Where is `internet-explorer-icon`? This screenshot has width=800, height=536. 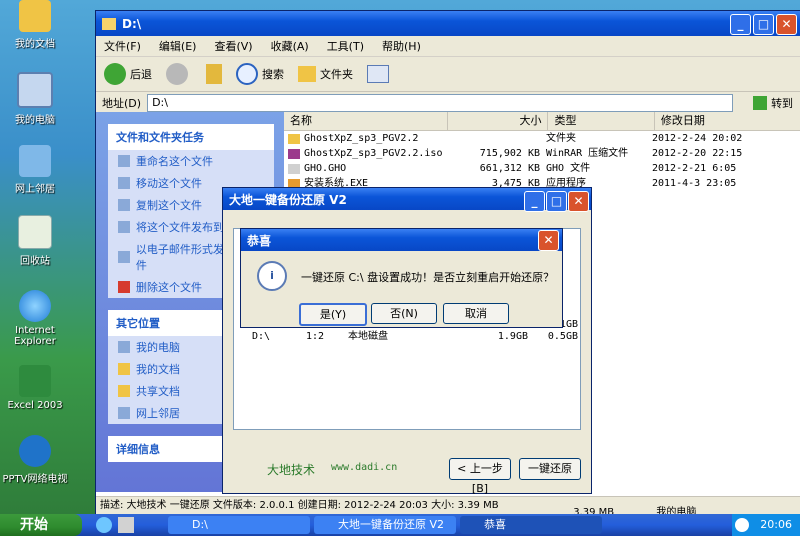
internet-explorer-icon is located at coordinates (35, 306).